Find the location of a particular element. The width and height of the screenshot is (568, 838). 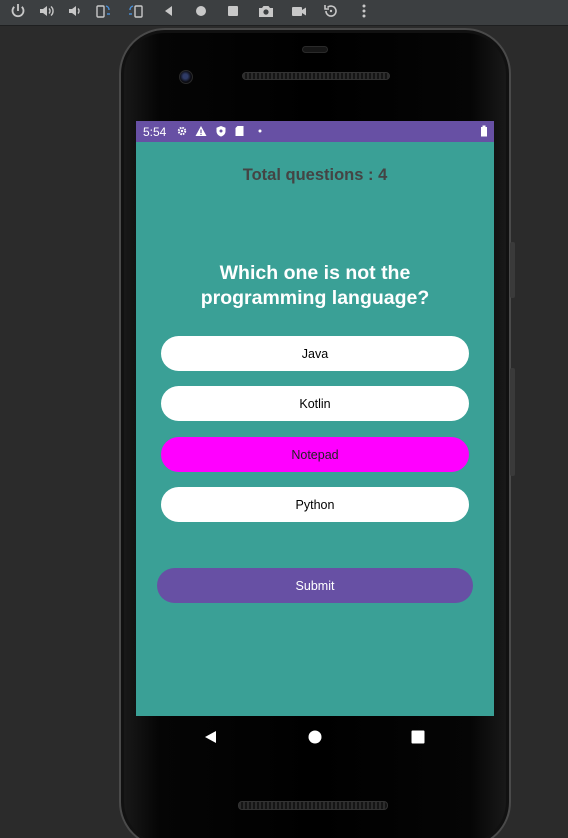

navigation-bar is located at coordinates (315, 737).